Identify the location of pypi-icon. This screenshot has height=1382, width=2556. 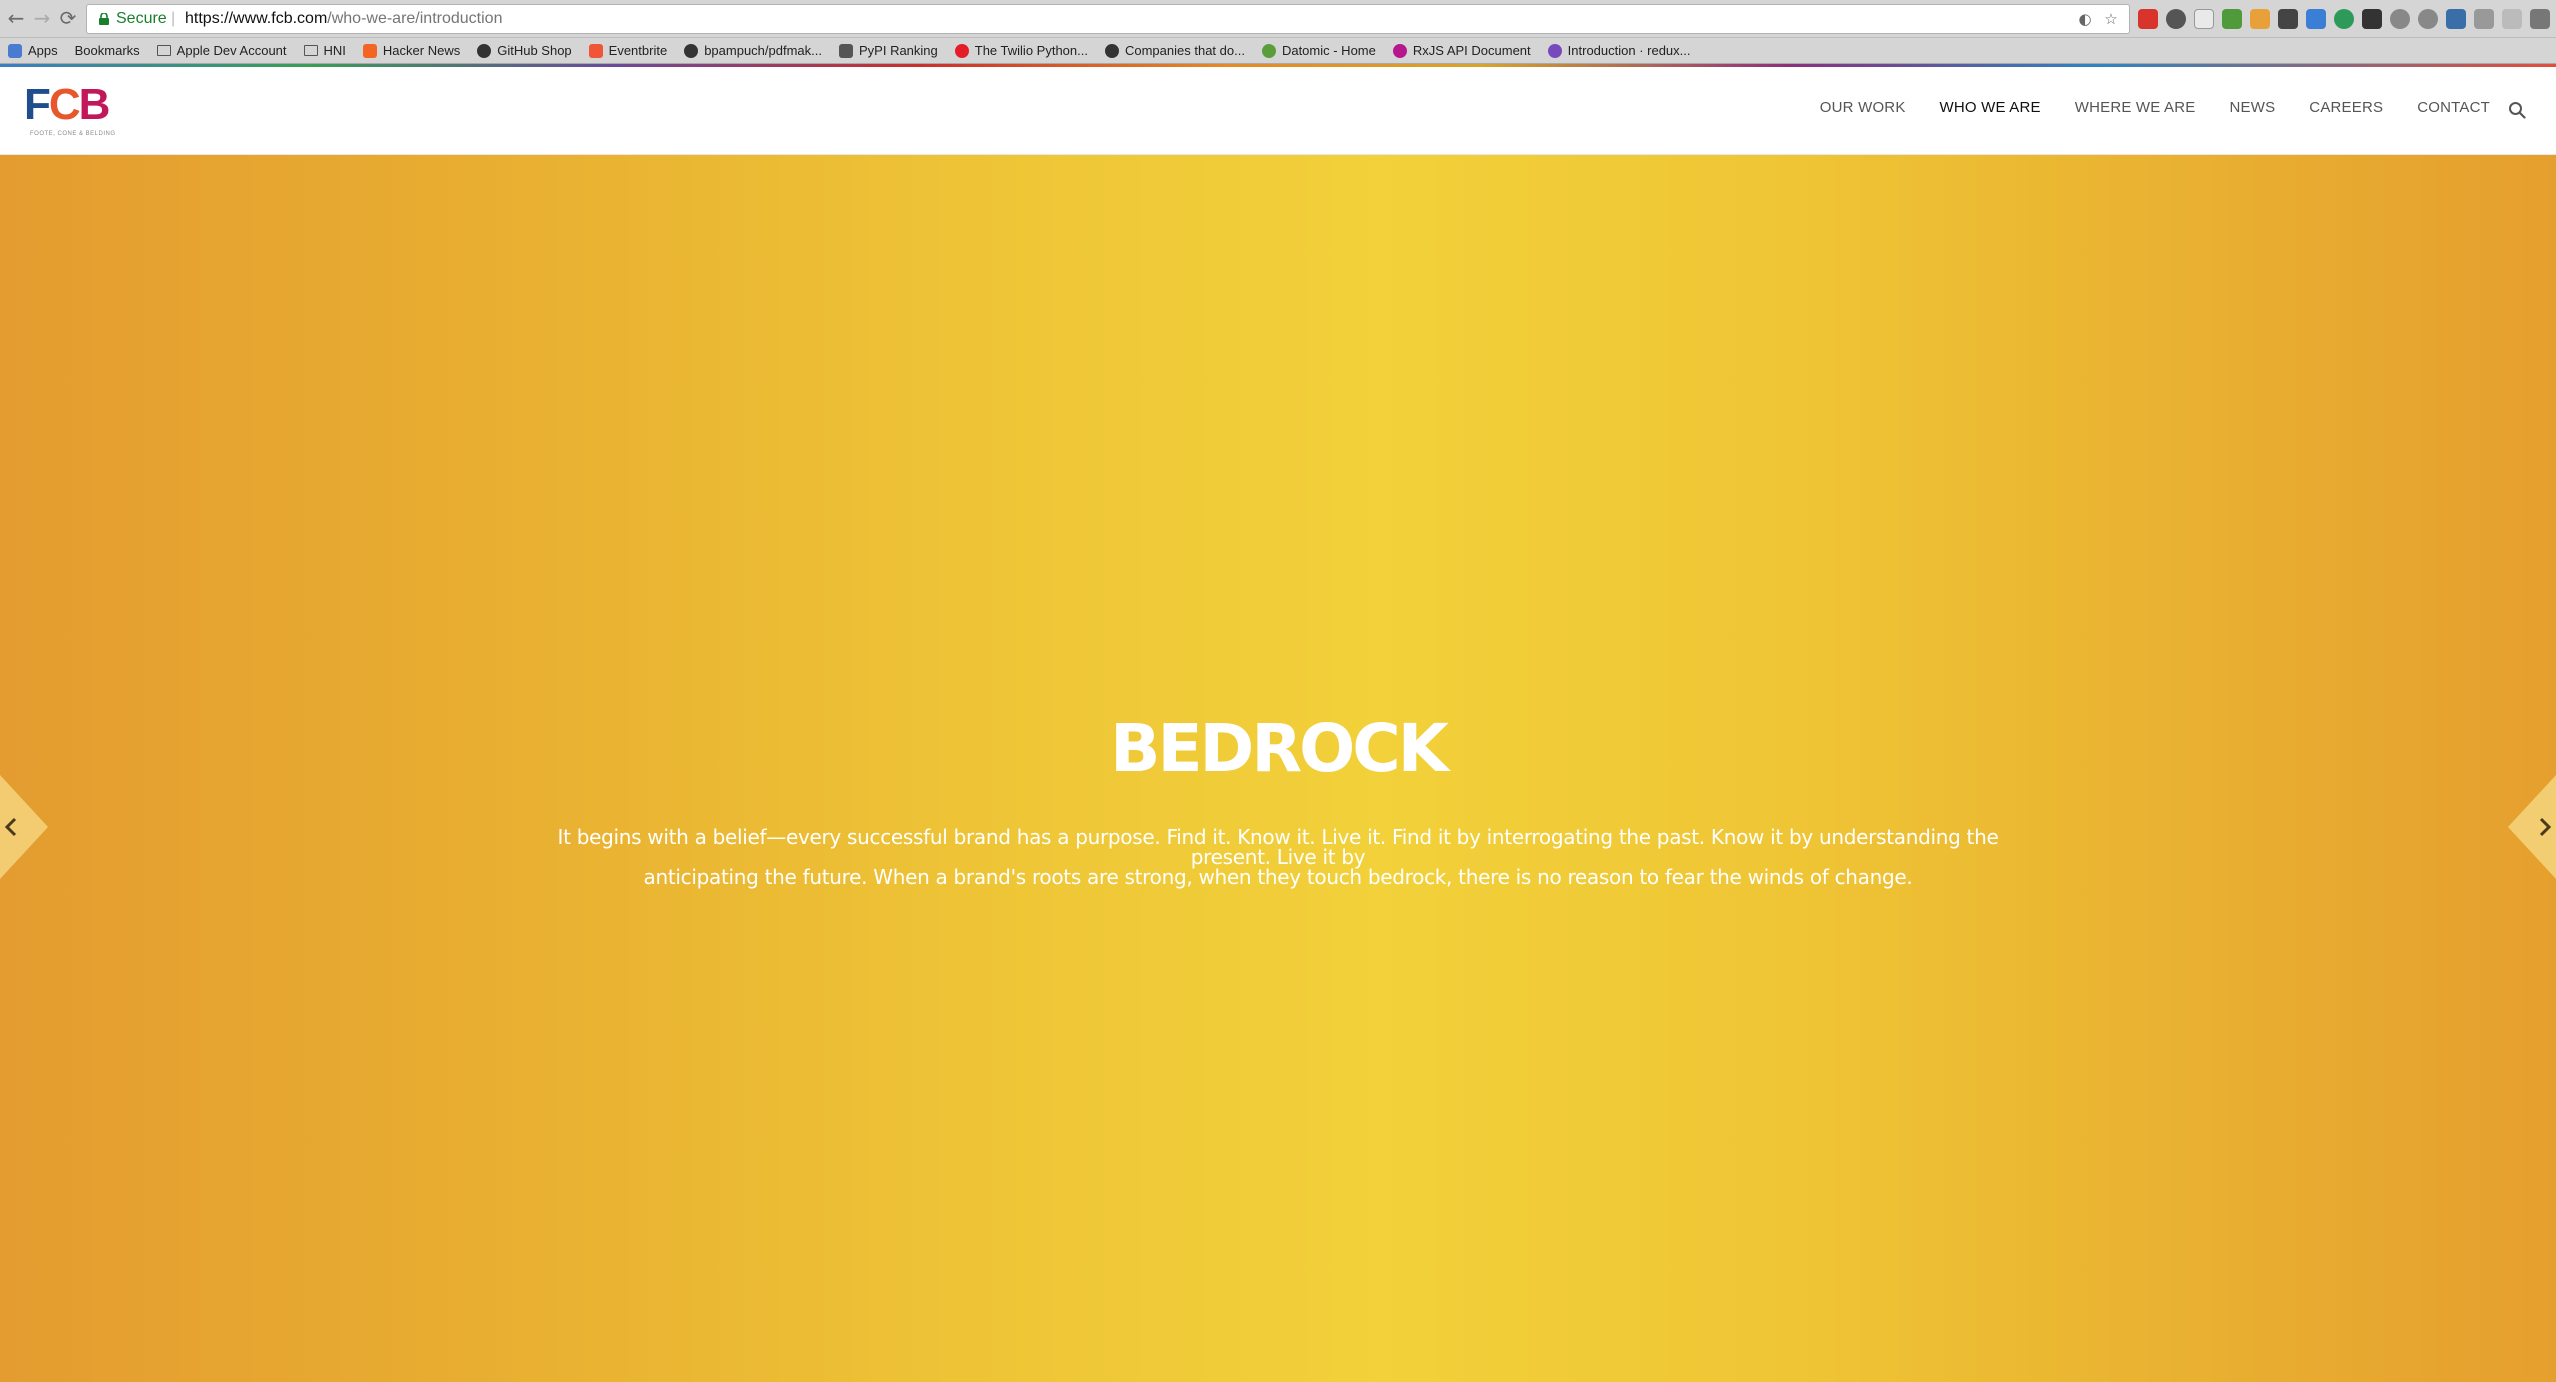
(846, 50).